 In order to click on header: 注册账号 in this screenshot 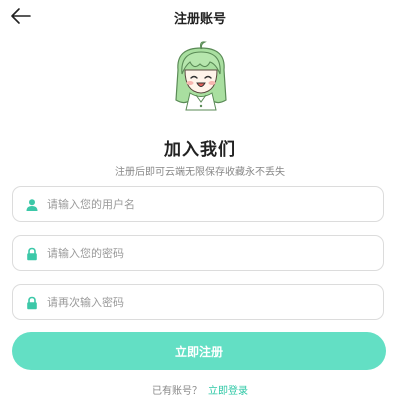, I will do `click(200, 17)`.